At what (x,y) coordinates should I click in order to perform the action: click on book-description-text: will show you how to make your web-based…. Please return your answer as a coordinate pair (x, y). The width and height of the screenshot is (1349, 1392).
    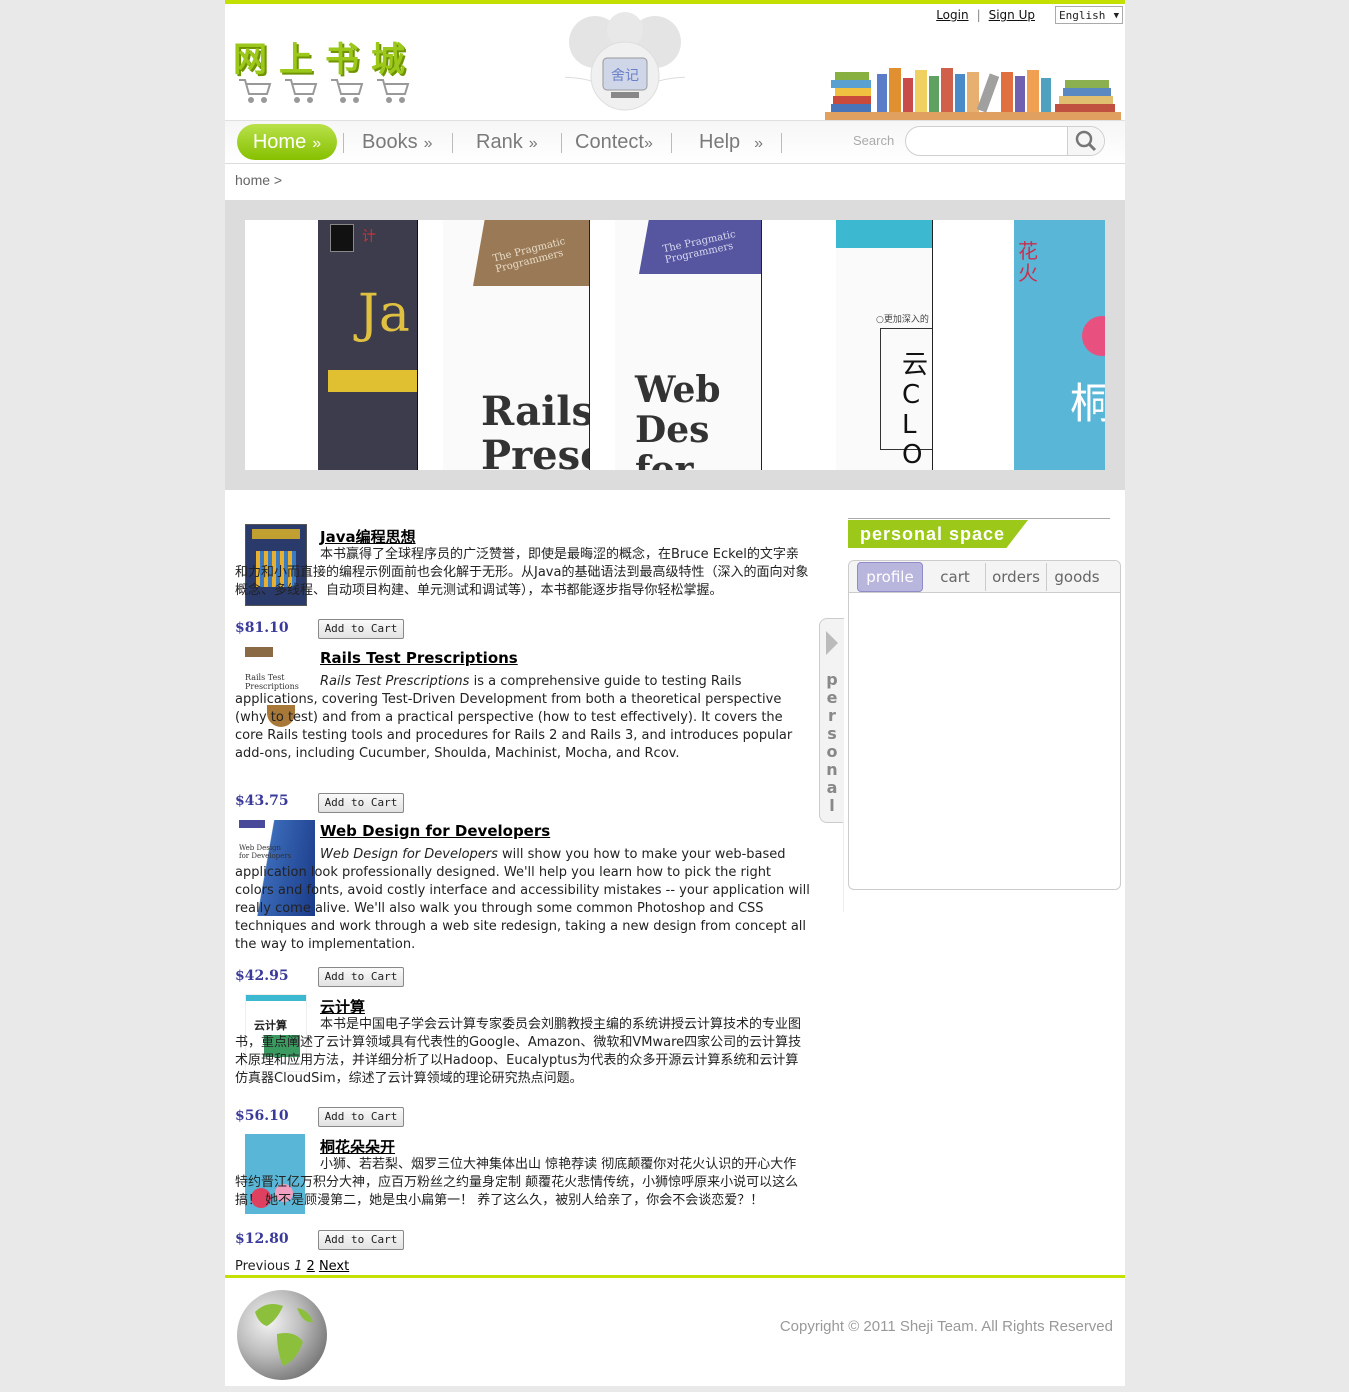
    Looking at the image, I should click on (522, 899).